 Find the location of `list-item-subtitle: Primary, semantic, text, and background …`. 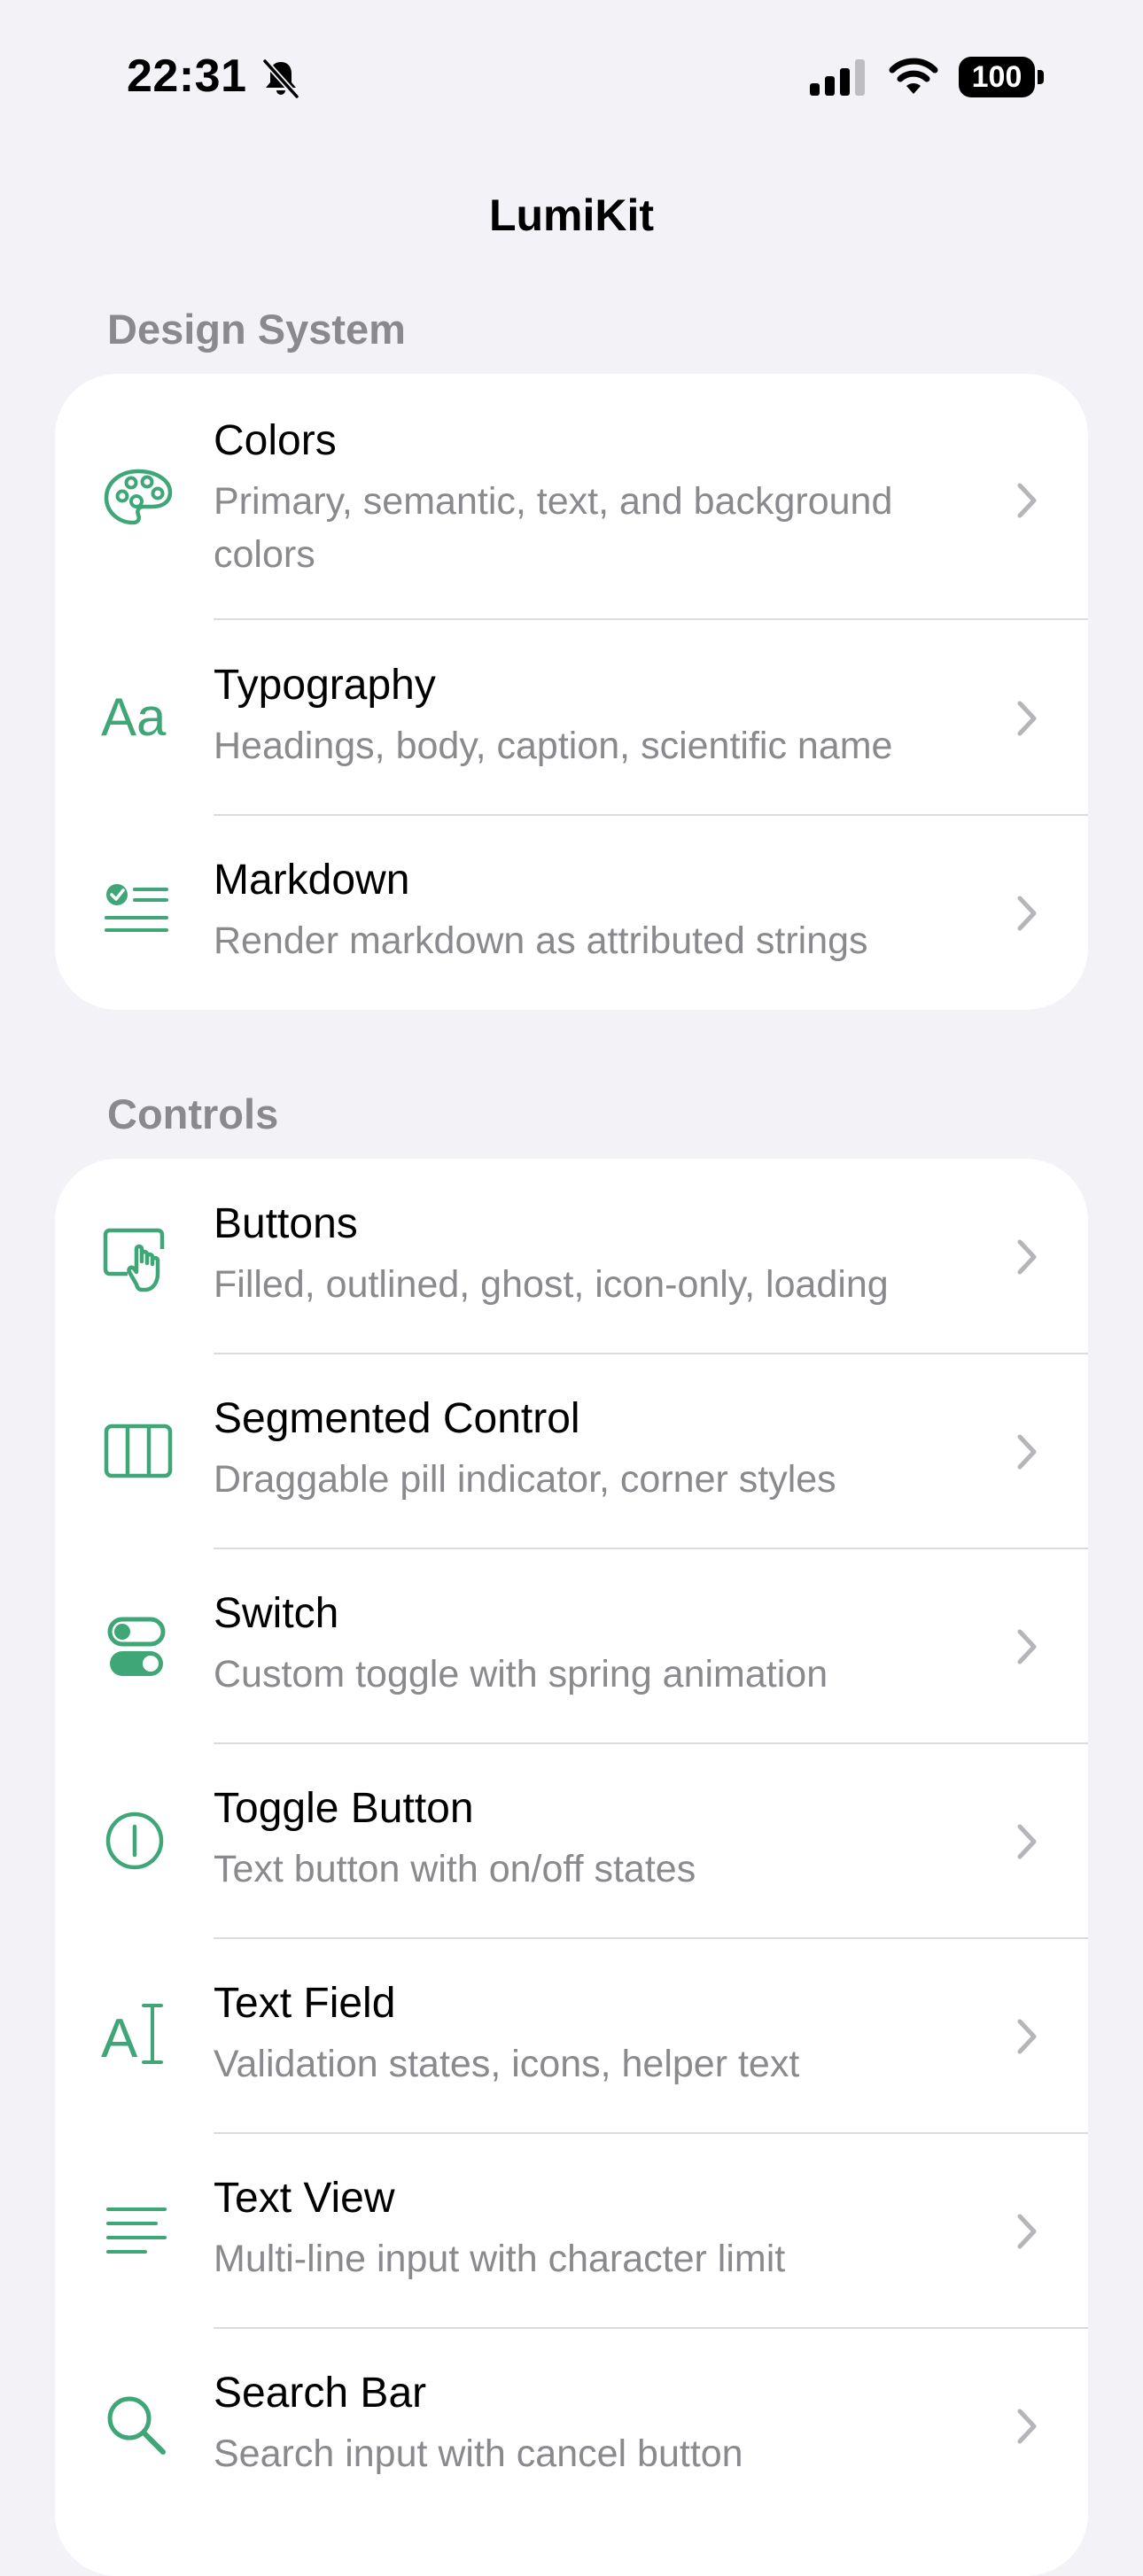

list-item-subtitle: Primary, semantic, text, and background … is located at coordinates (553, 528).